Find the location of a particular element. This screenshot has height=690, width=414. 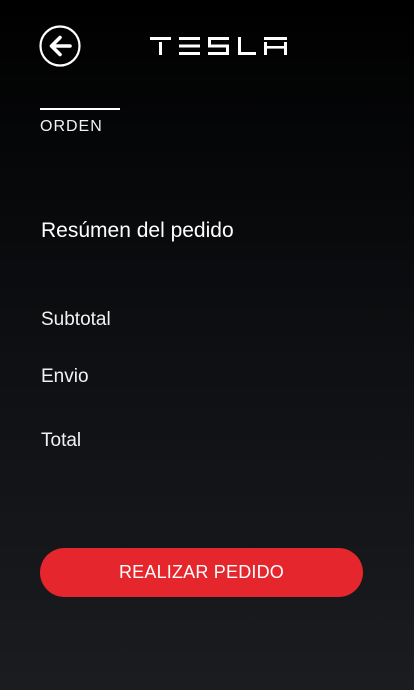

shipping-label: Envio is located at coordinates (65, 376).